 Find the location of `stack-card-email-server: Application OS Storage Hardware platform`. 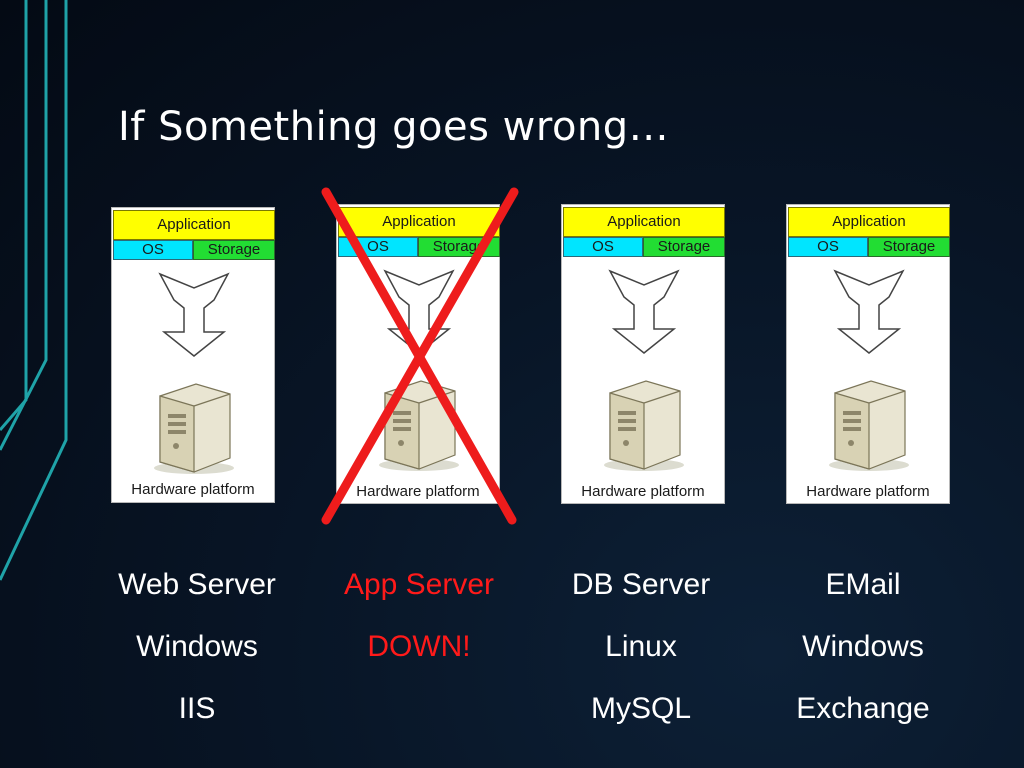

stack-card-email-server: Application OS Storage Hardware platform is located at coordinates (868, 354).